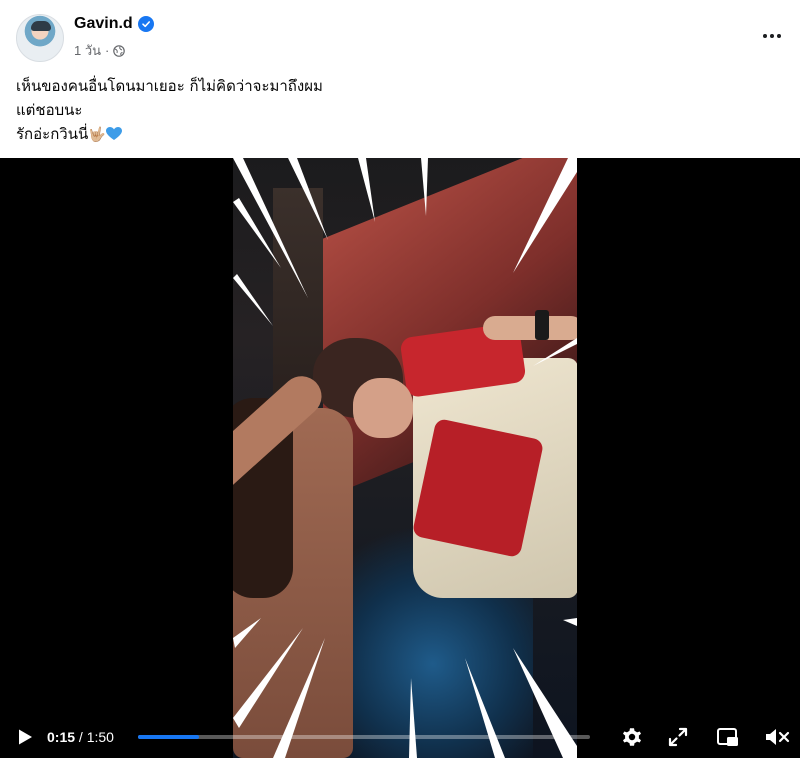 Image resolution: width=800 pixels, height=758 pixels. Describe the element at coordinates (87, 50) in the screenshot. I see `post-timestamp: 1 วัน` at that location.